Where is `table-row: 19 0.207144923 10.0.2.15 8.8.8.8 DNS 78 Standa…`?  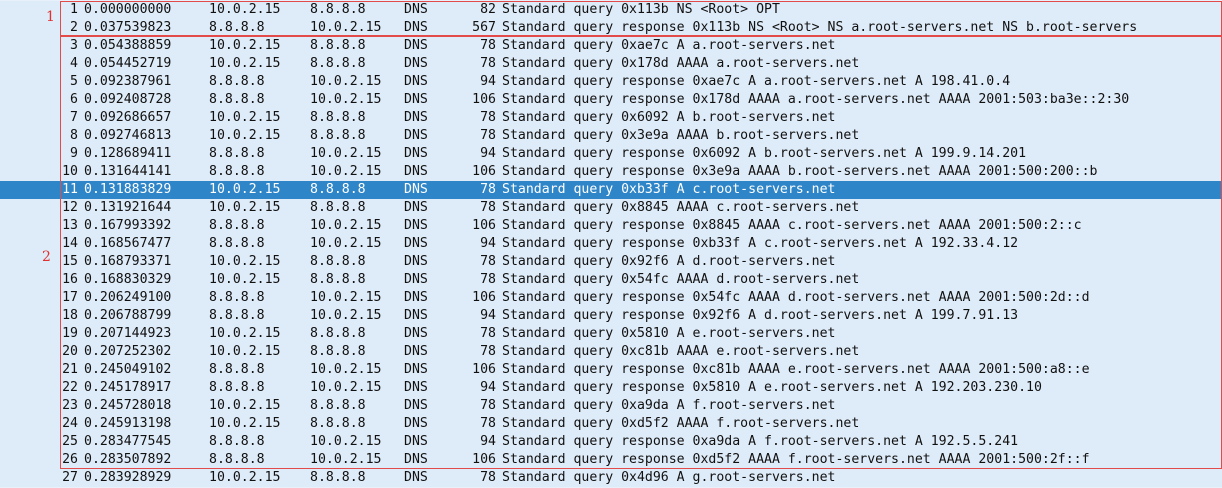
table-row: 19 0.207144923 10.0.2.15 8.8.8.8 DNS 78 Standa… is located at coordinates (611, 334).